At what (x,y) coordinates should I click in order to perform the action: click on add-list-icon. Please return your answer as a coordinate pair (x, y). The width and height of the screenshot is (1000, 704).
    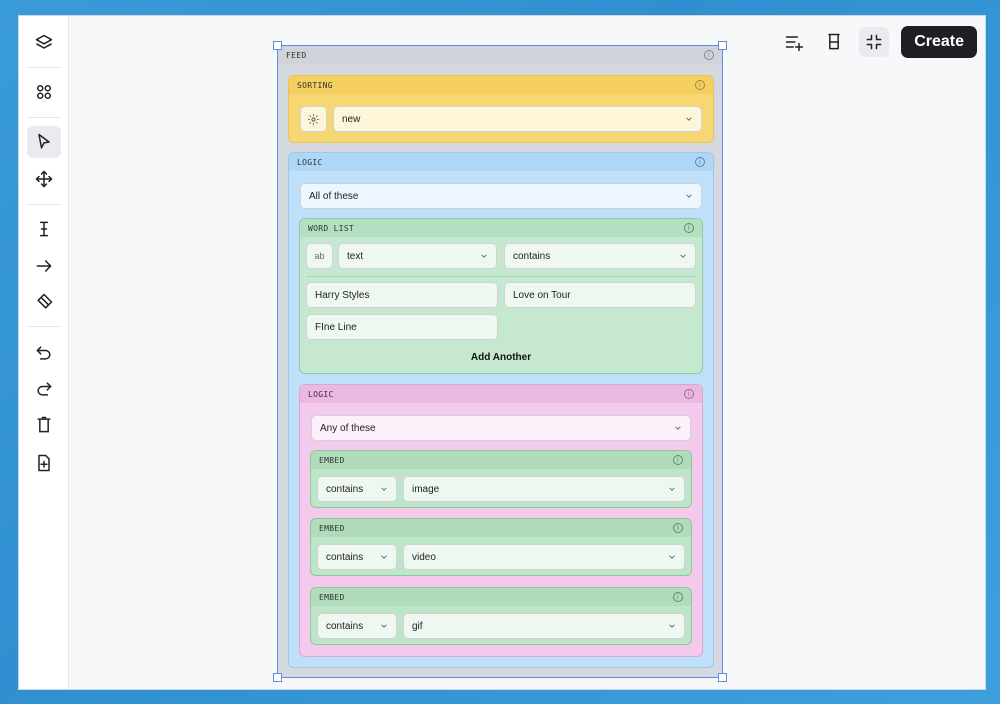
    Looking at the image, I should click on (794, 42).